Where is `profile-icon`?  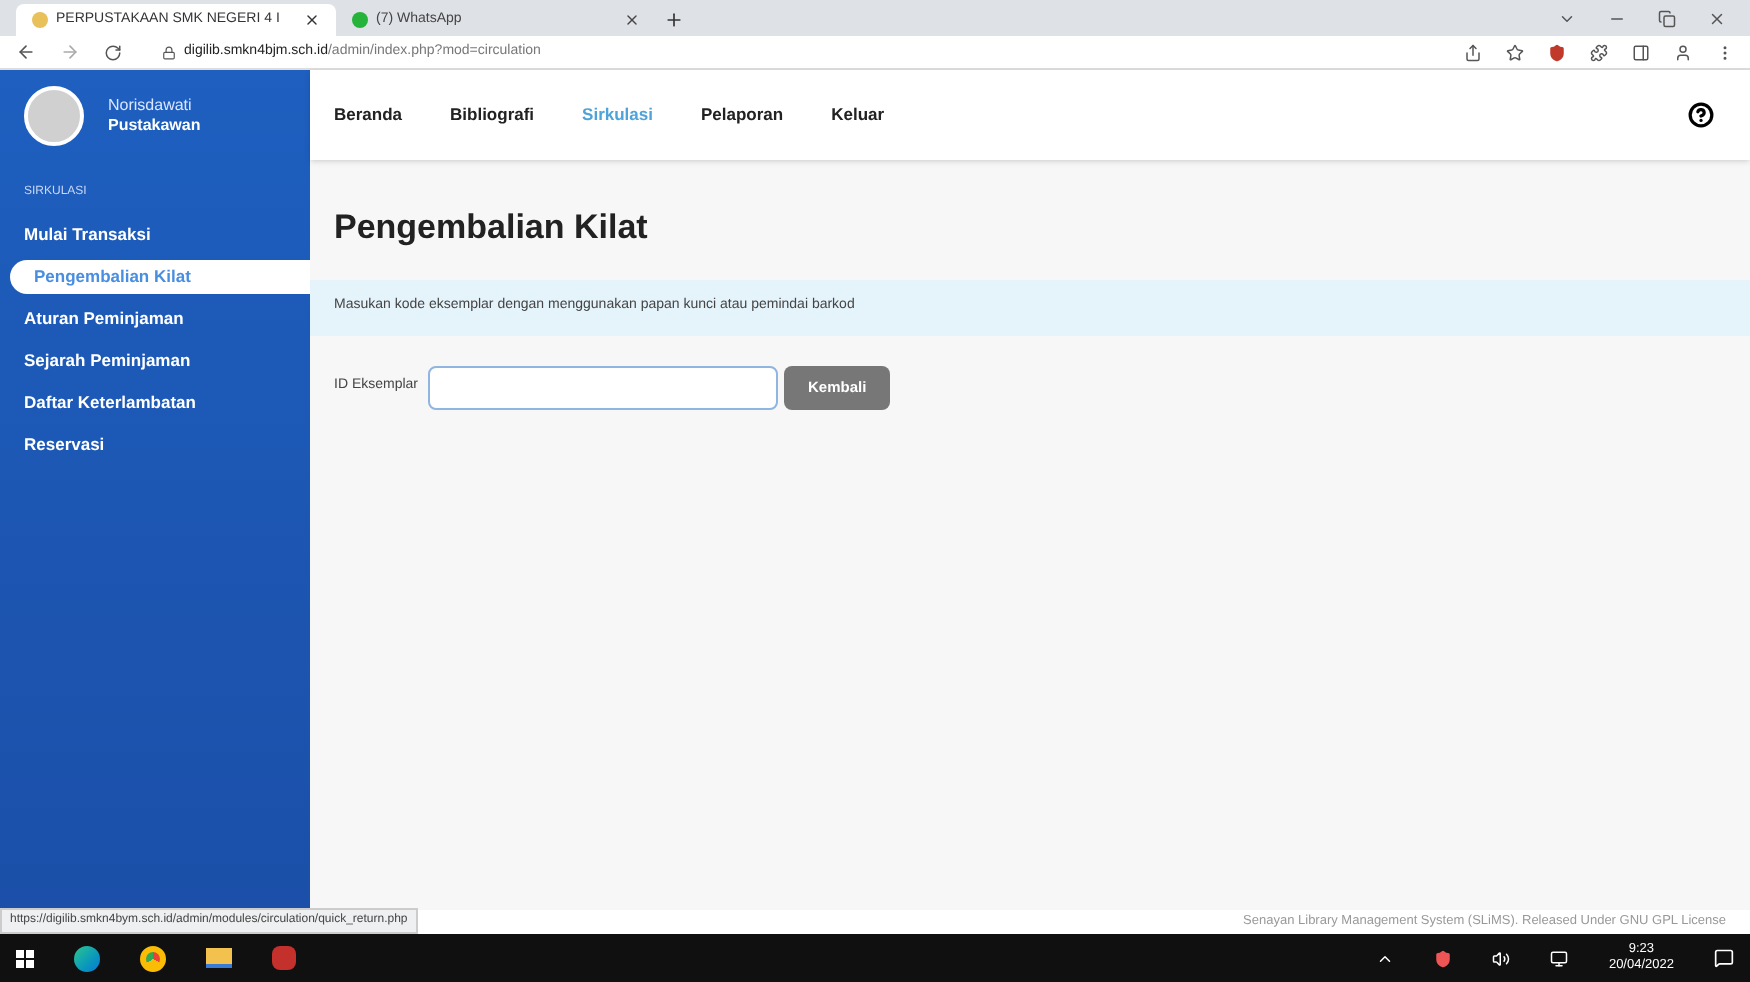
profile-icon is located at coordinates (1683, 52).